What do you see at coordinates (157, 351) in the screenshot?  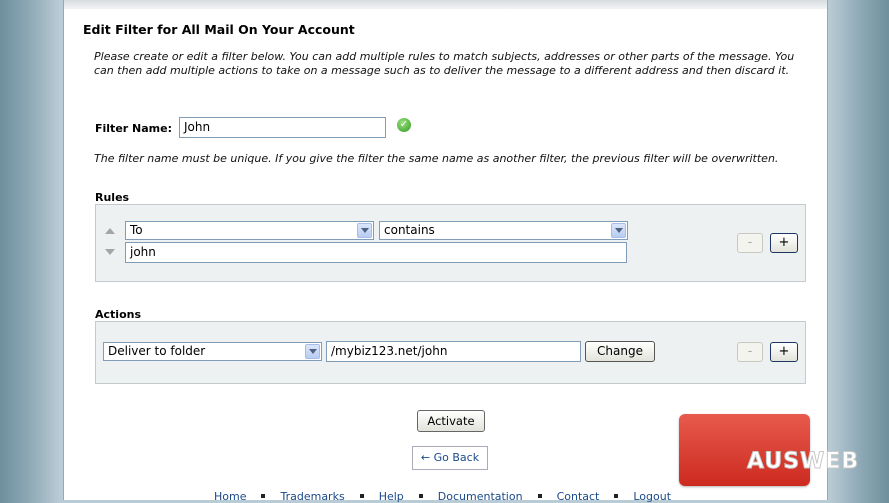 I see `action-type-value: Deliver to folder` at bounding box center [157, 351].